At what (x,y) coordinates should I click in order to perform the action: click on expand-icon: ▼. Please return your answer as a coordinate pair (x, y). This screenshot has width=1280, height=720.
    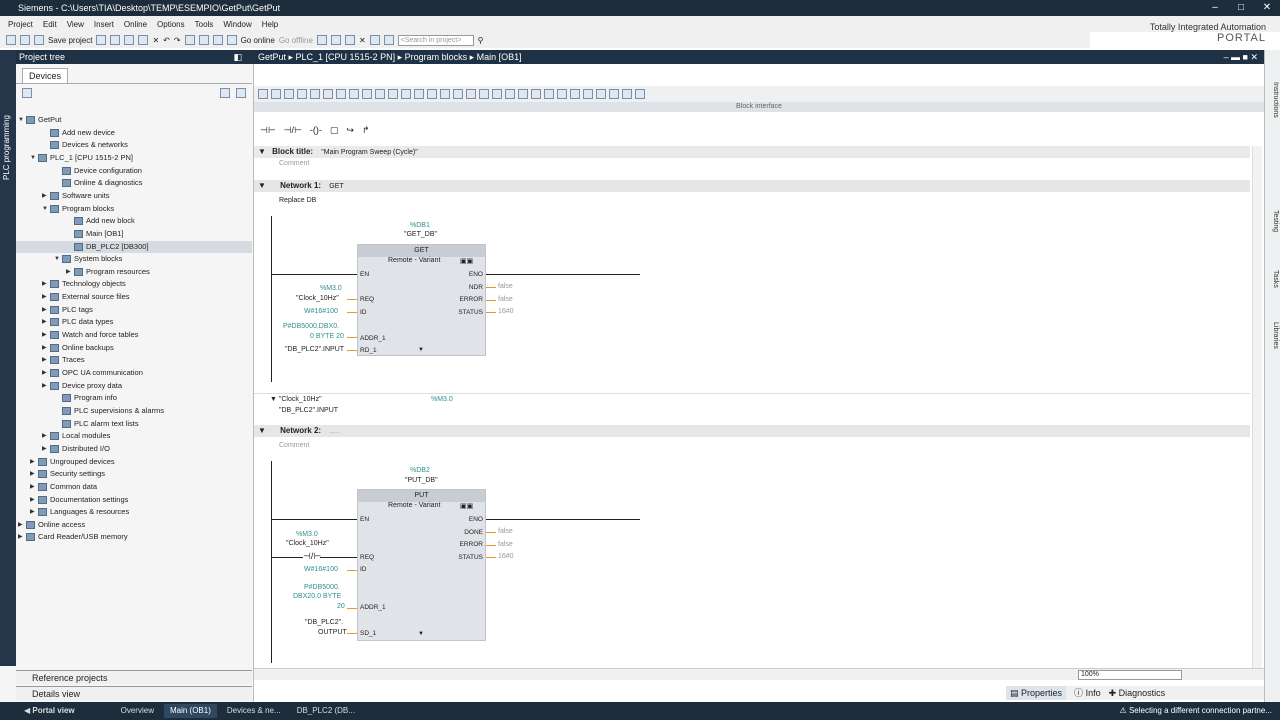
    Looking at the image, I should click on (421, 634).